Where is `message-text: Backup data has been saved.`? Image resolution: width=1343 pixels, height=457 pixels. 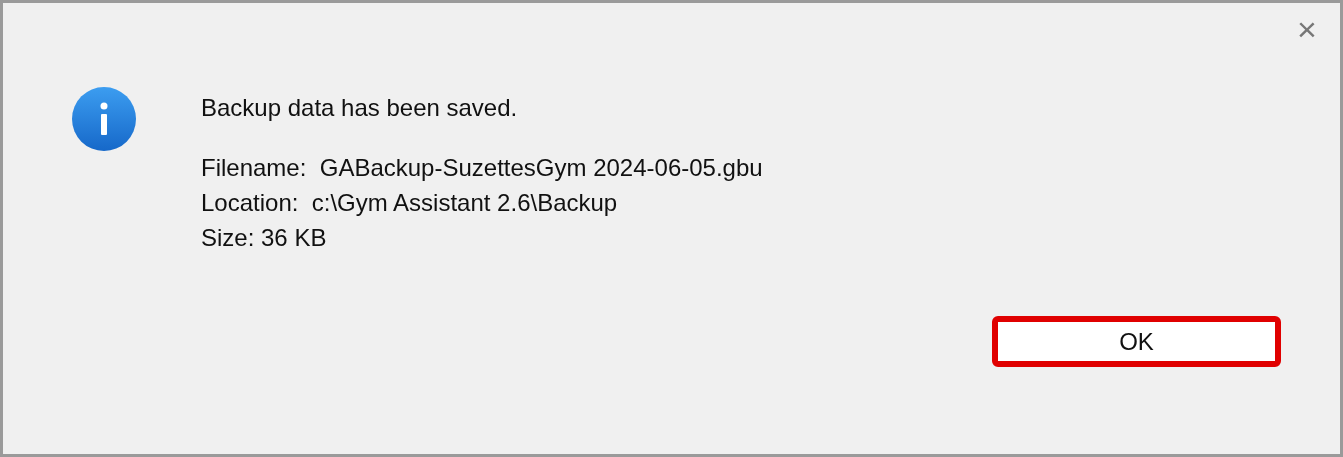 message-text: Backup data has been saved. is located at coordinates (360, 108).